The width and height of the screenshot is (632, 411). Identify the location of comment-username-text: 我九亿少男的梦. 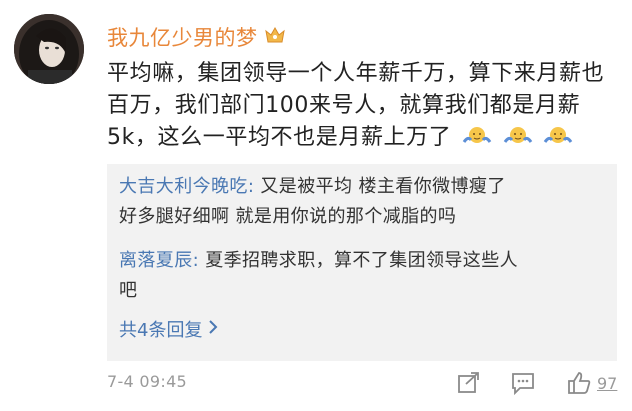
(182, 37).